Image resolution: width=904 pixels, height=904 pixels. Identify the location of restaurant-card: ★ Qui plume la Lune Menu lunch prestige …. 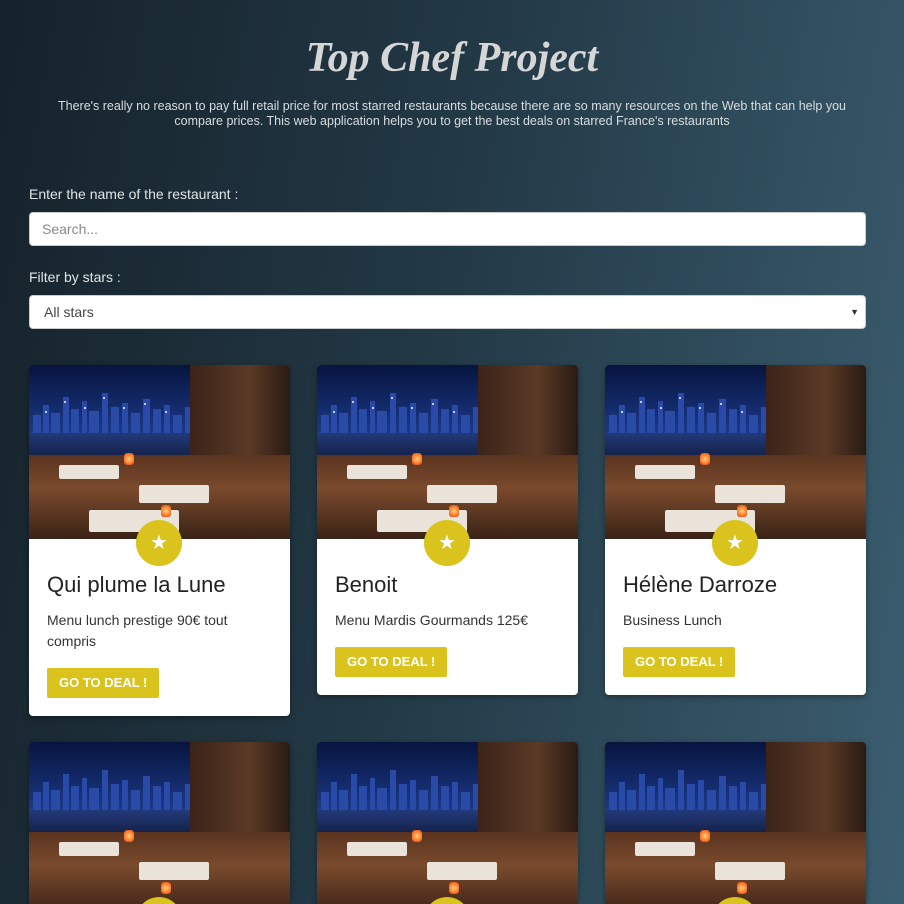
(159, 540).